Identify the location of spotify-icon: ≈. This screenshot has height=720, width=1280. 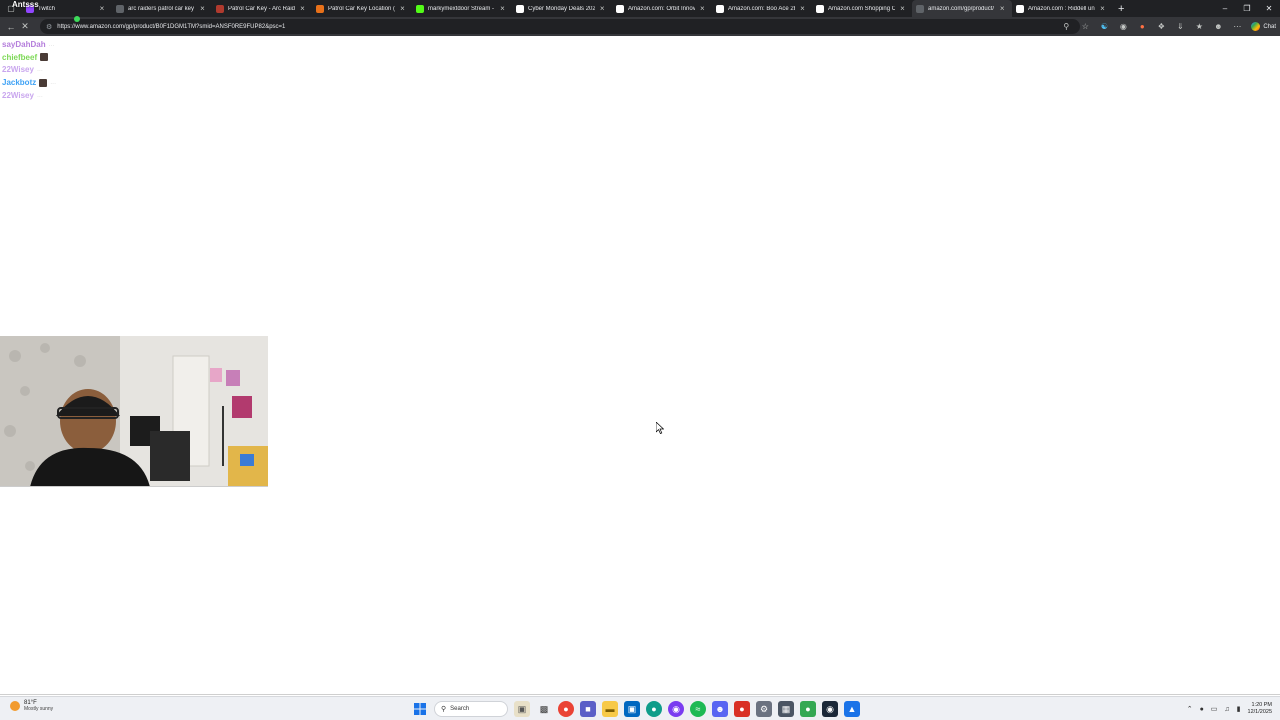
(698, 709).